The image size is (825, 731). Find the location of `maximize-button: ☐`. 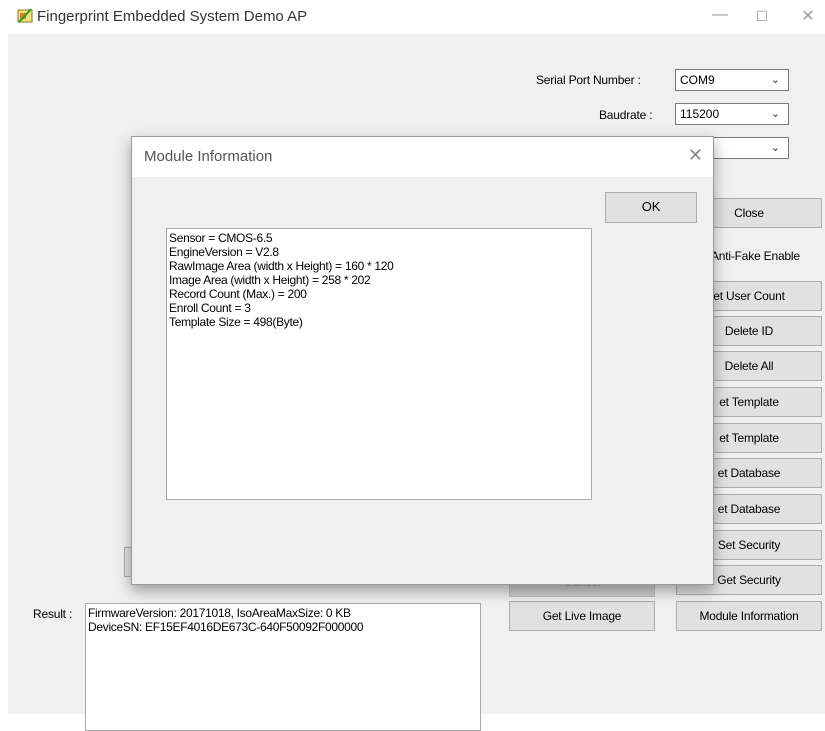

maximize-button: ☐ is located at coordinates (762, 16).